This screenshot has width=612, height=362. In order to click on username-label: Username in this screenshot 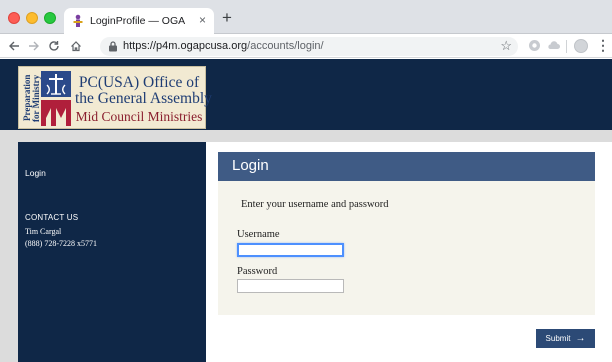, I will do `click(258, 234)`.